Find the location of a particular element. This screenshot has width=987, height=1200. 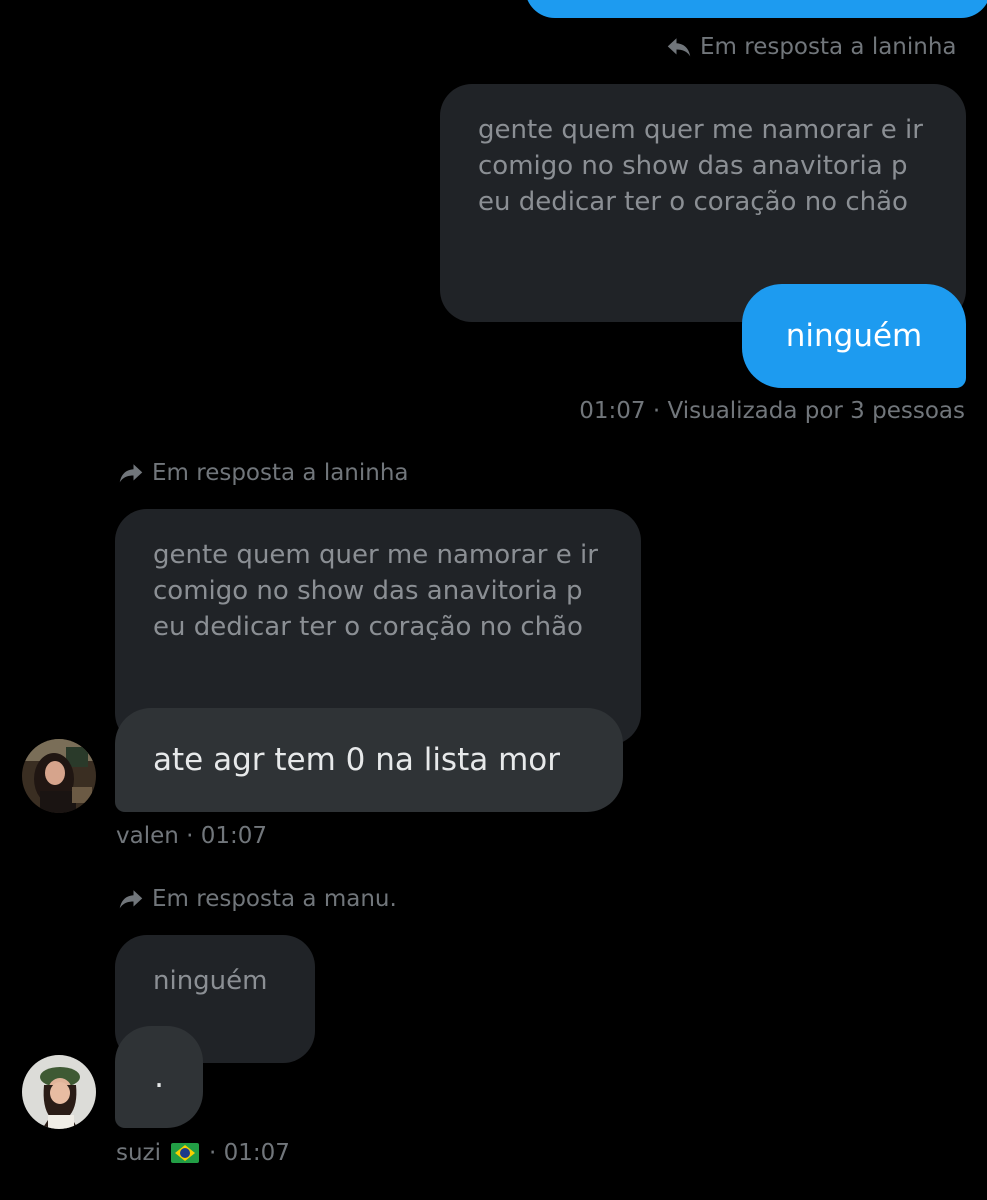

previous-message-bubble is located at coordinates (756, 9).